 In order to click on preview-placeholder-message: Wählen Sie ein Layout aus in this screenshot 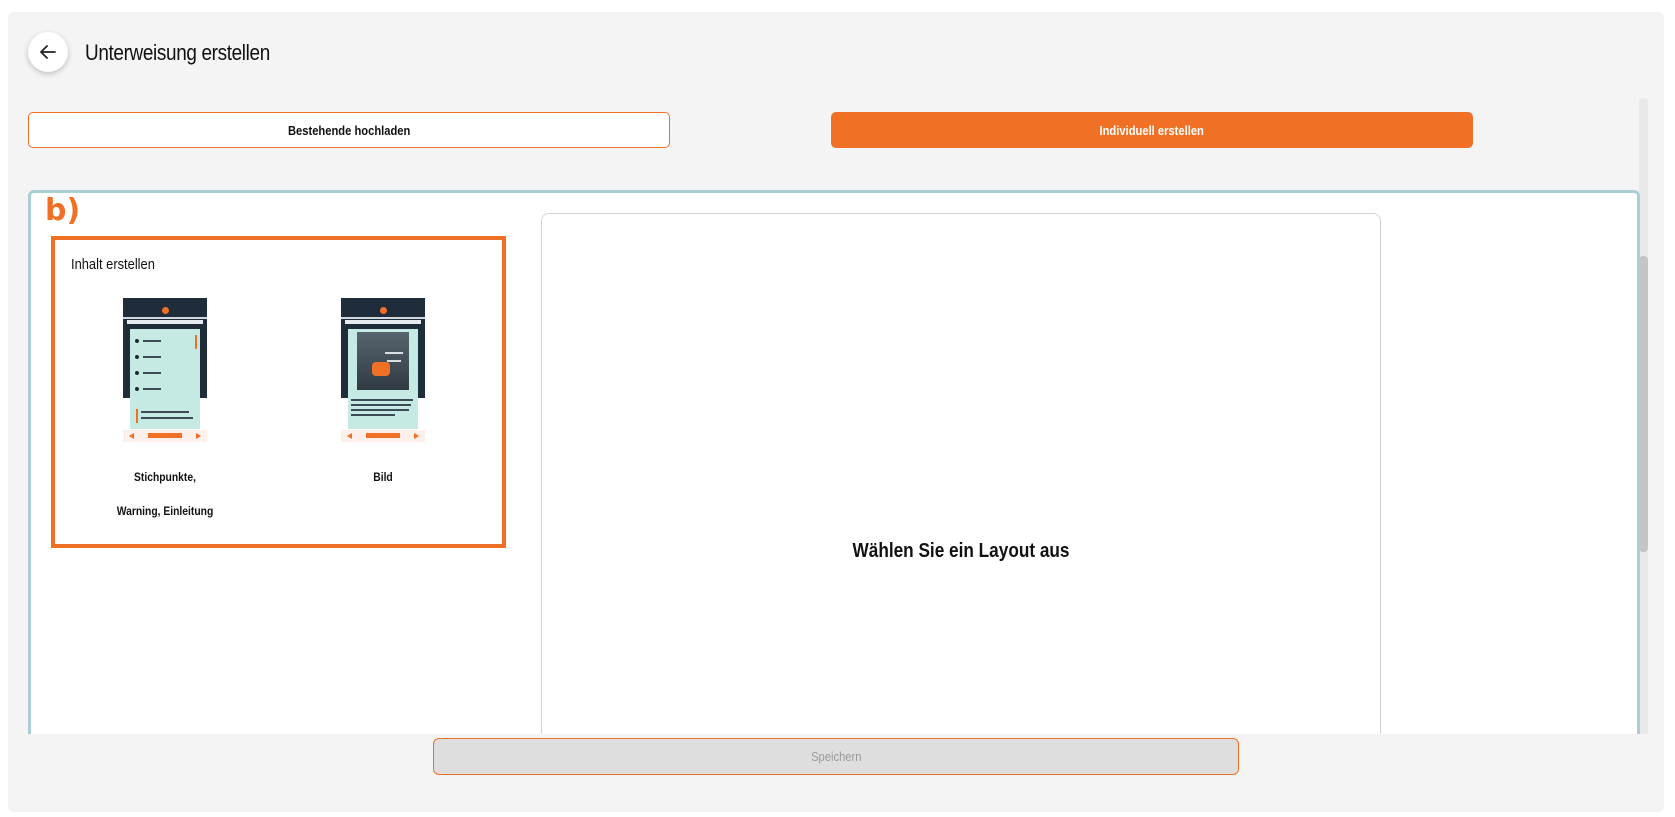, I will do `click(961, 551)`.